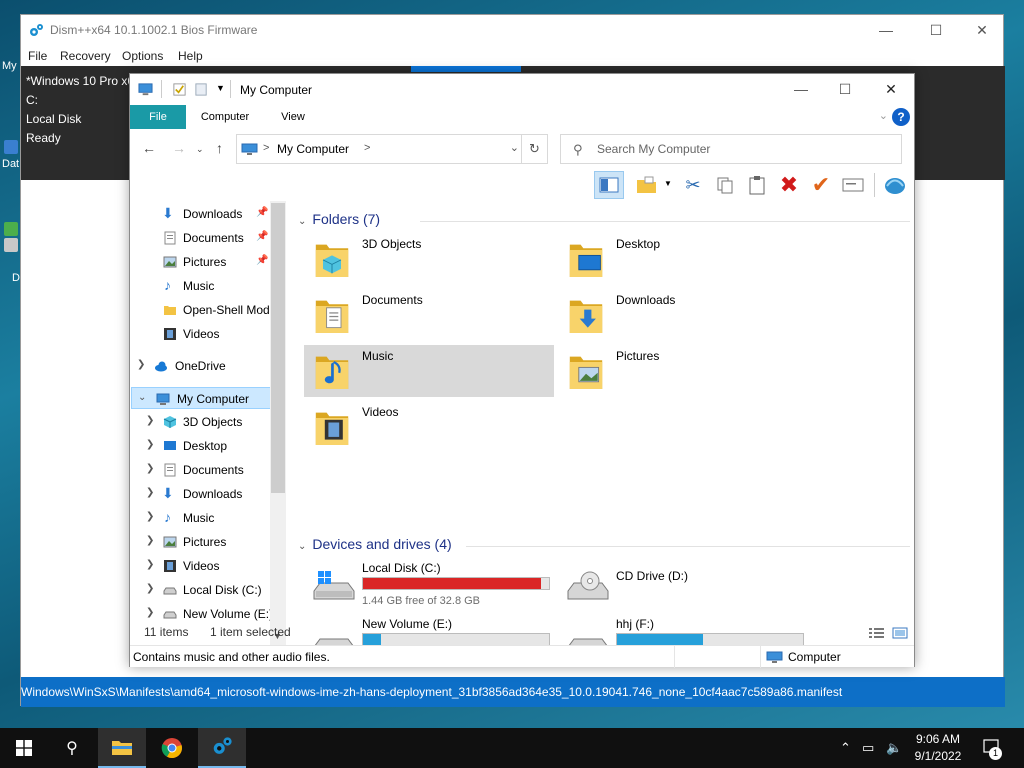 The image size is (1024, 768). I want to click on new-item-icon, so click(201, 89).